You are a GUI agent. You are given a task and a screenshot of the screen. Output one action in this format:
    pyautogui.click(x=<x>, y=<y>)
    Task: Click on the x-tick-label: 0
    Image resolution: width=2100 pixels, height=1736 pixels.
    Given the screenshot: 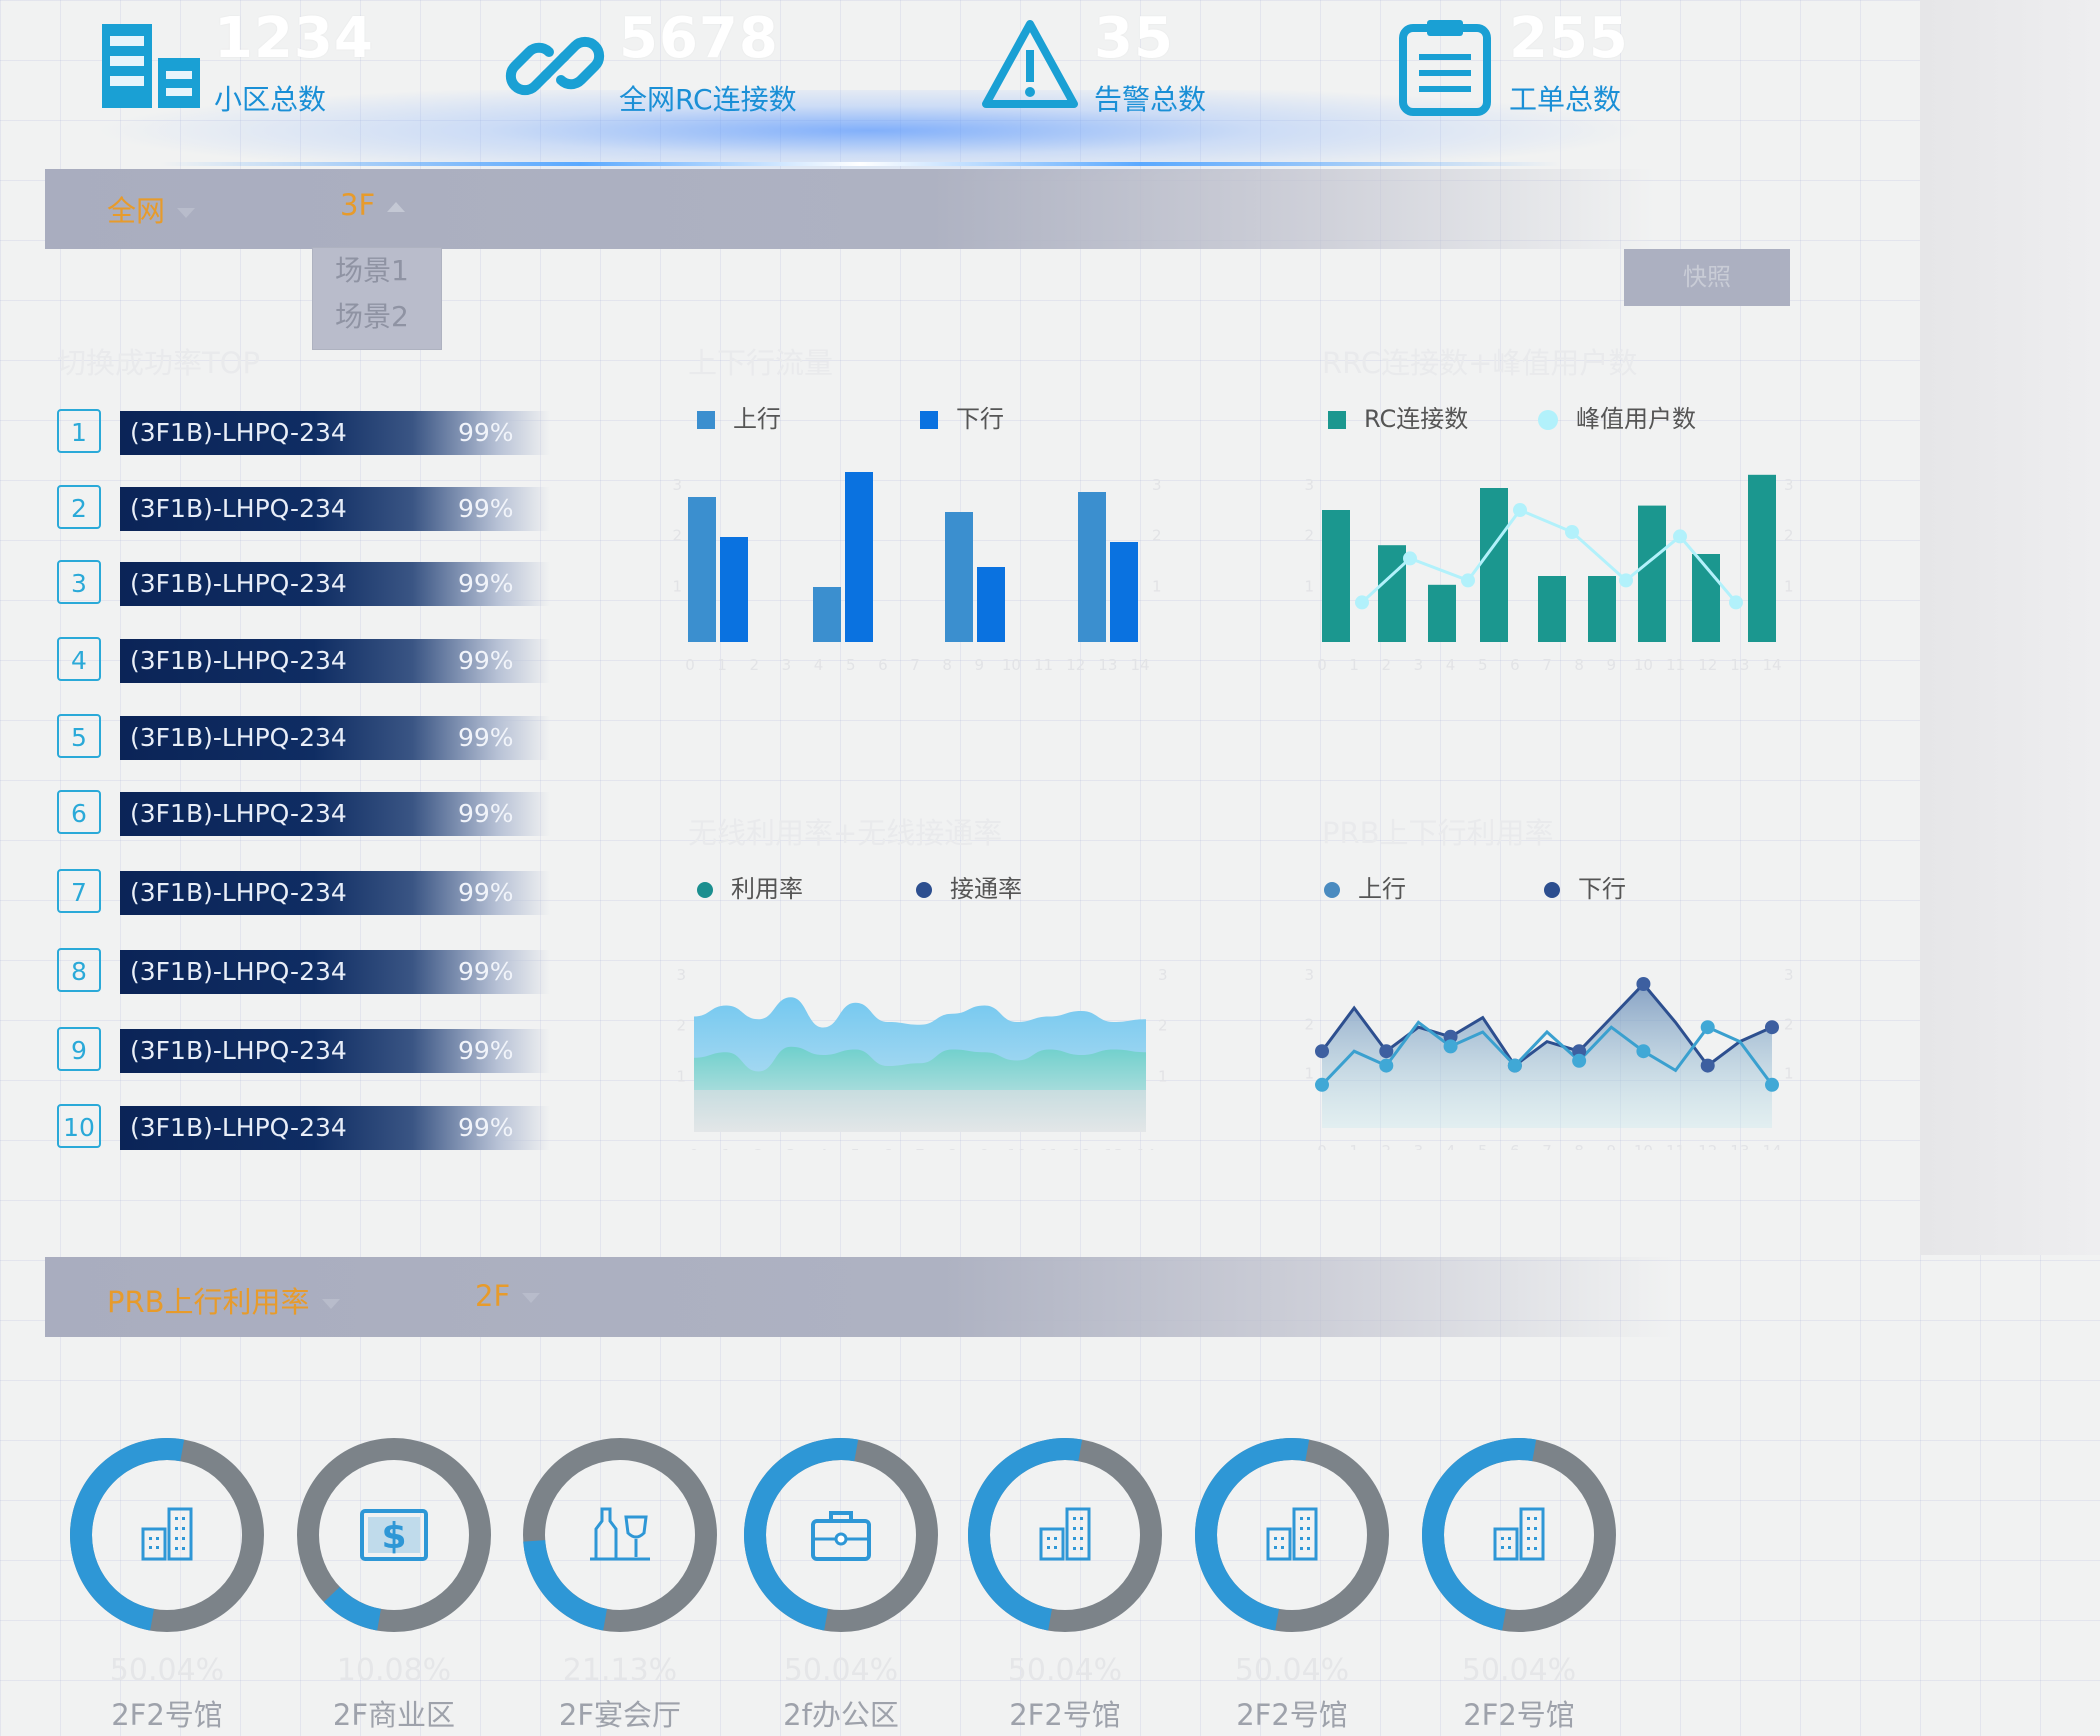 What is the action you would take?
    pyautogui.click(x=1322, y=1146)
    